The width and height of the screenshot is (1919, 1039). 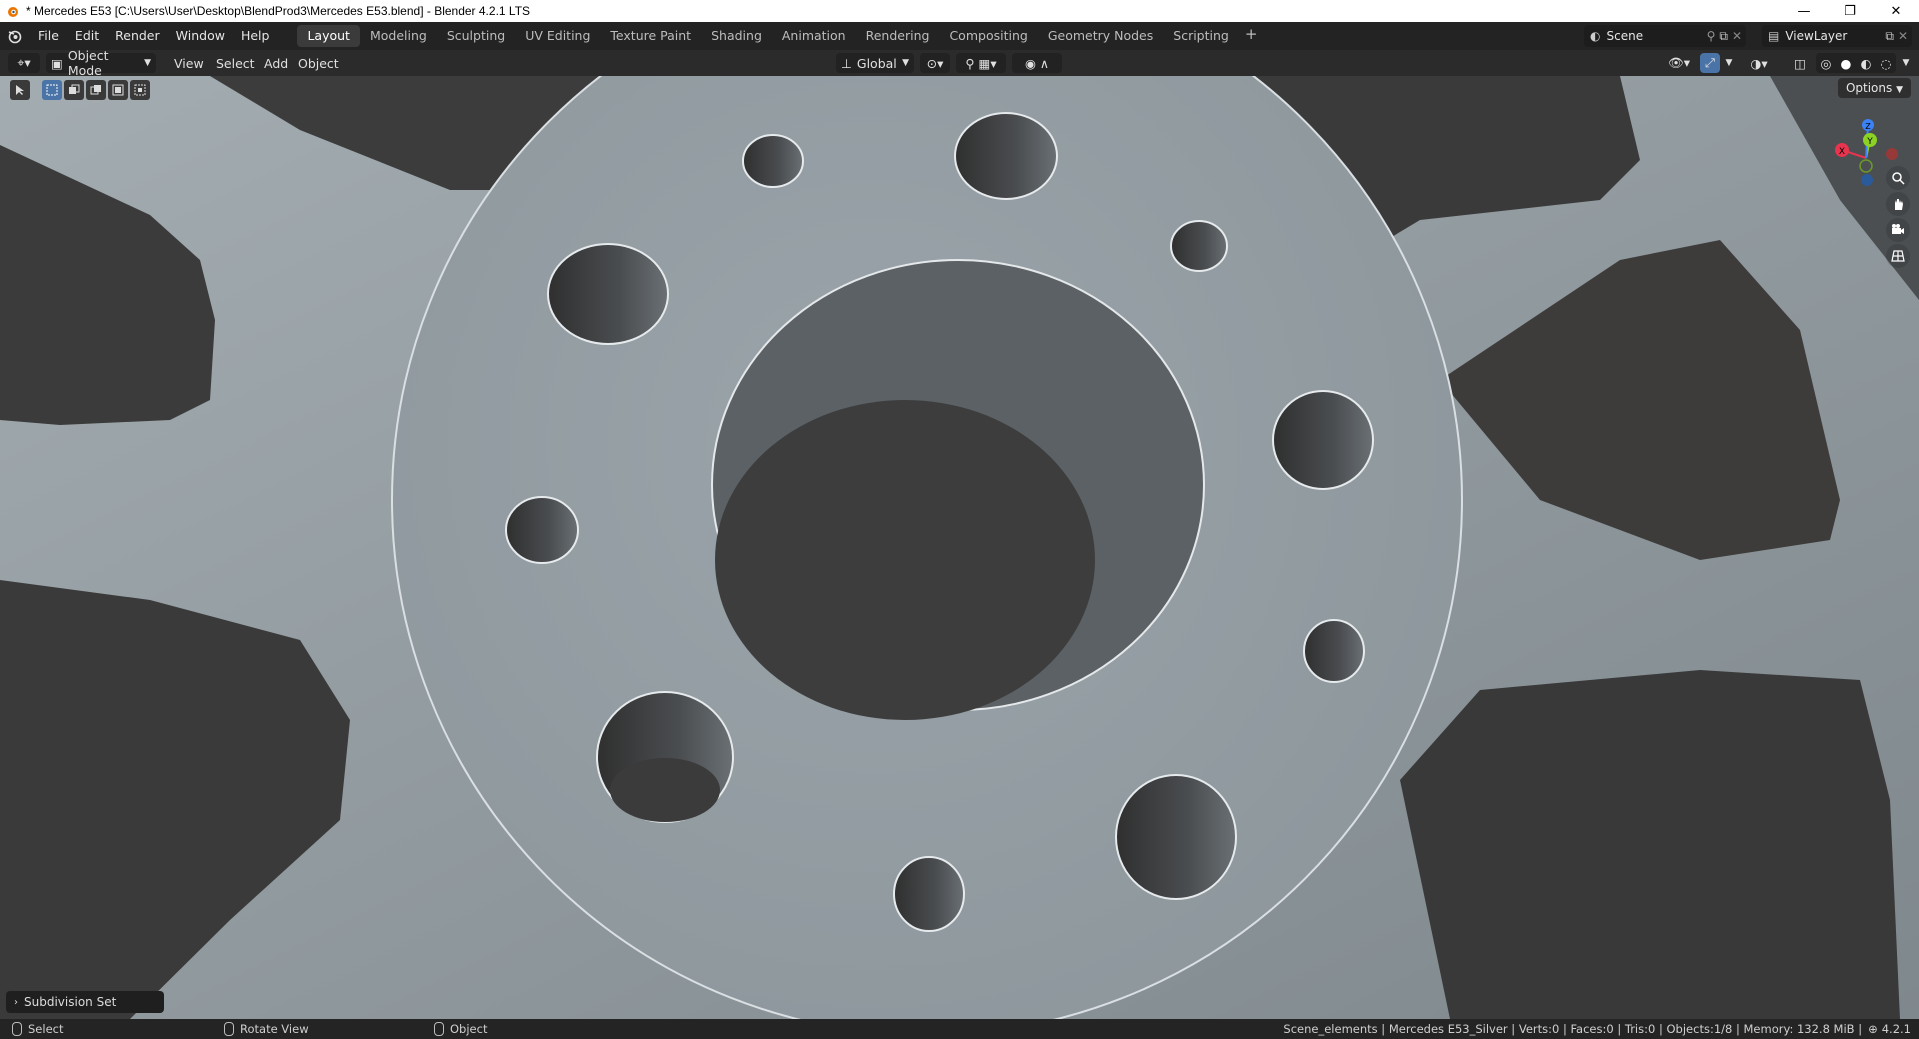 What do you see at coordinates (1886, 63) in the screenshot?
I see `rendered-shading-icon: ◌` at bounding box center [1886, 63].